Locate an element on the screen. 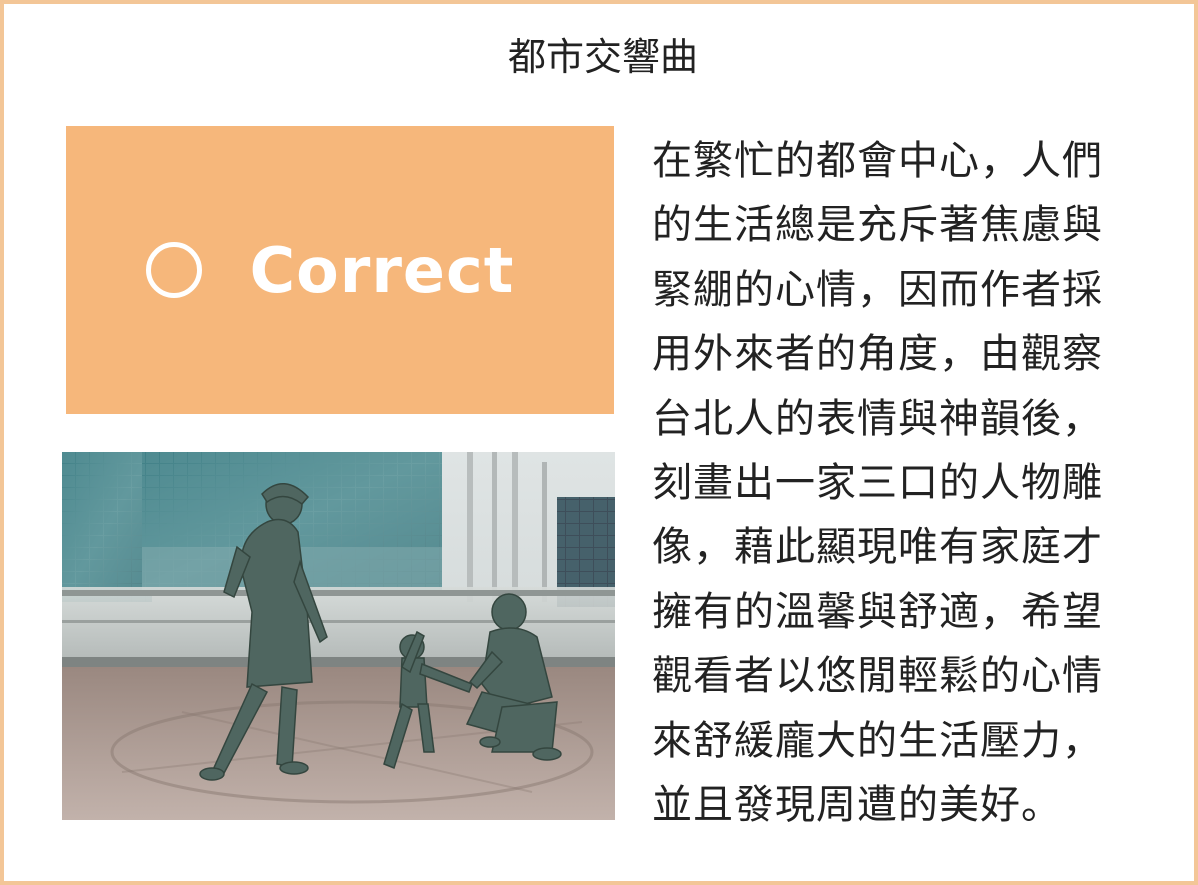 The height and width of the screenshot is (885, 1198). page-title: 都市交響曲 is located at coordinates (602, 57).